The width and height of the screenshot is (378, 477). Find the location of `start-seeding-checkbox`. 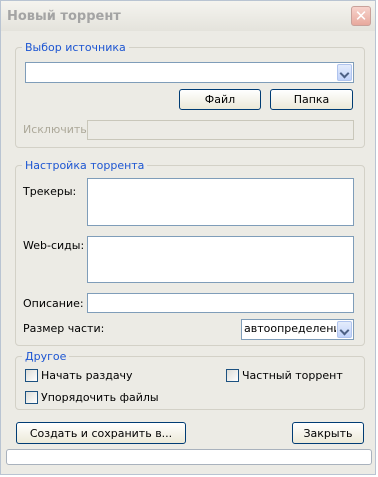

start-seeding-checkbox is located at coordinates (31, 375).